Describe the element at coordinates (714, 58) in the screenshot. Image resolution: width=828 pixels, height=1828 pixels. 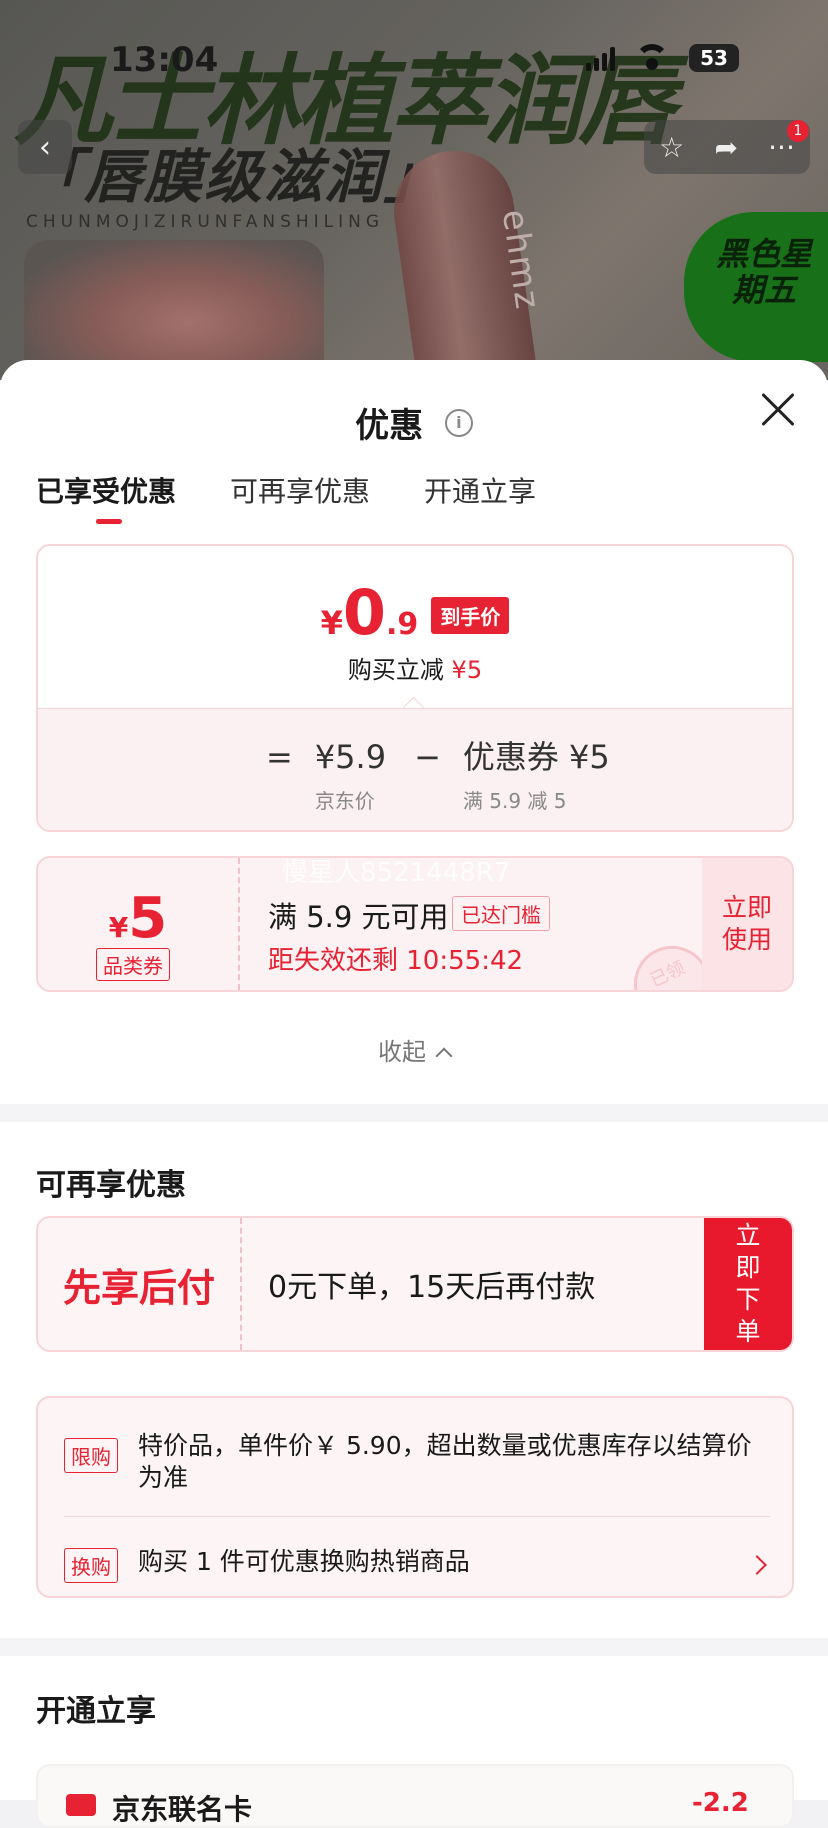
I see `battery-icon: 53` at that location.